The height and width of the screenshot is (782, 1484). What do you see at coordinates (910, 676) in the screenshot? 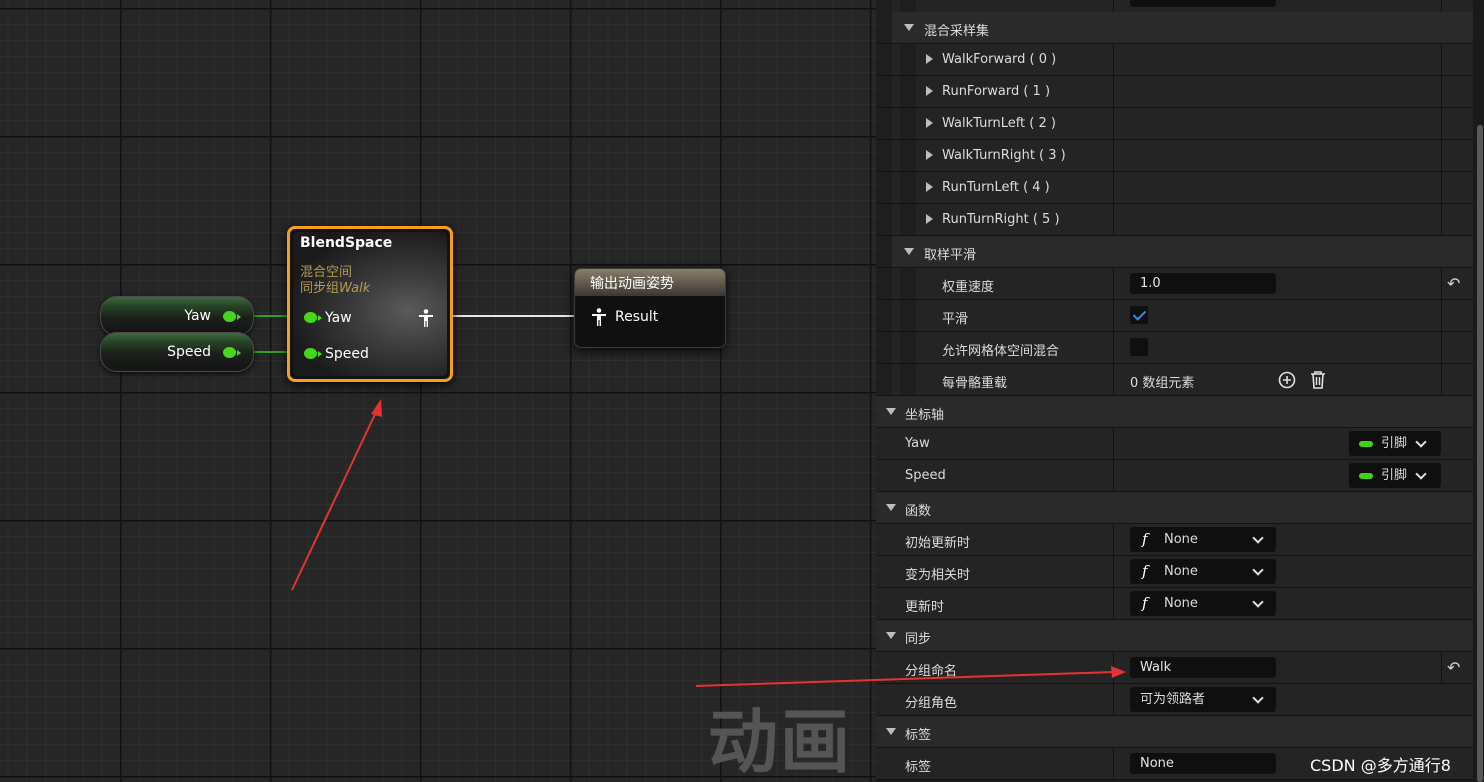
I see `annotation-arrow-group-name` at bounding box center [910, 676].